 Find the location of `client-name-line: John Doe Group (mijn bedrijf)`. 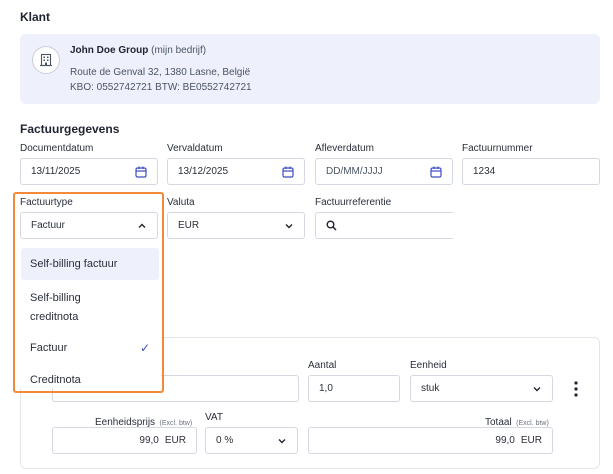

client-name-line: John Doe Group (mijn bedrijf) is located at coordinates (138, 50).